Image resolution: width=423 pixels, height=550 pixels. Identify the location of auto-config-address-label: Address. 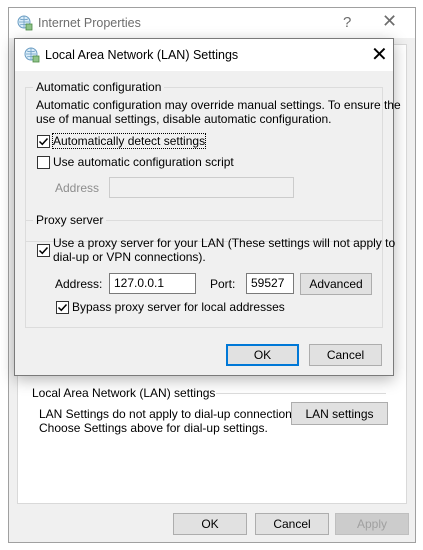
(77, 188).